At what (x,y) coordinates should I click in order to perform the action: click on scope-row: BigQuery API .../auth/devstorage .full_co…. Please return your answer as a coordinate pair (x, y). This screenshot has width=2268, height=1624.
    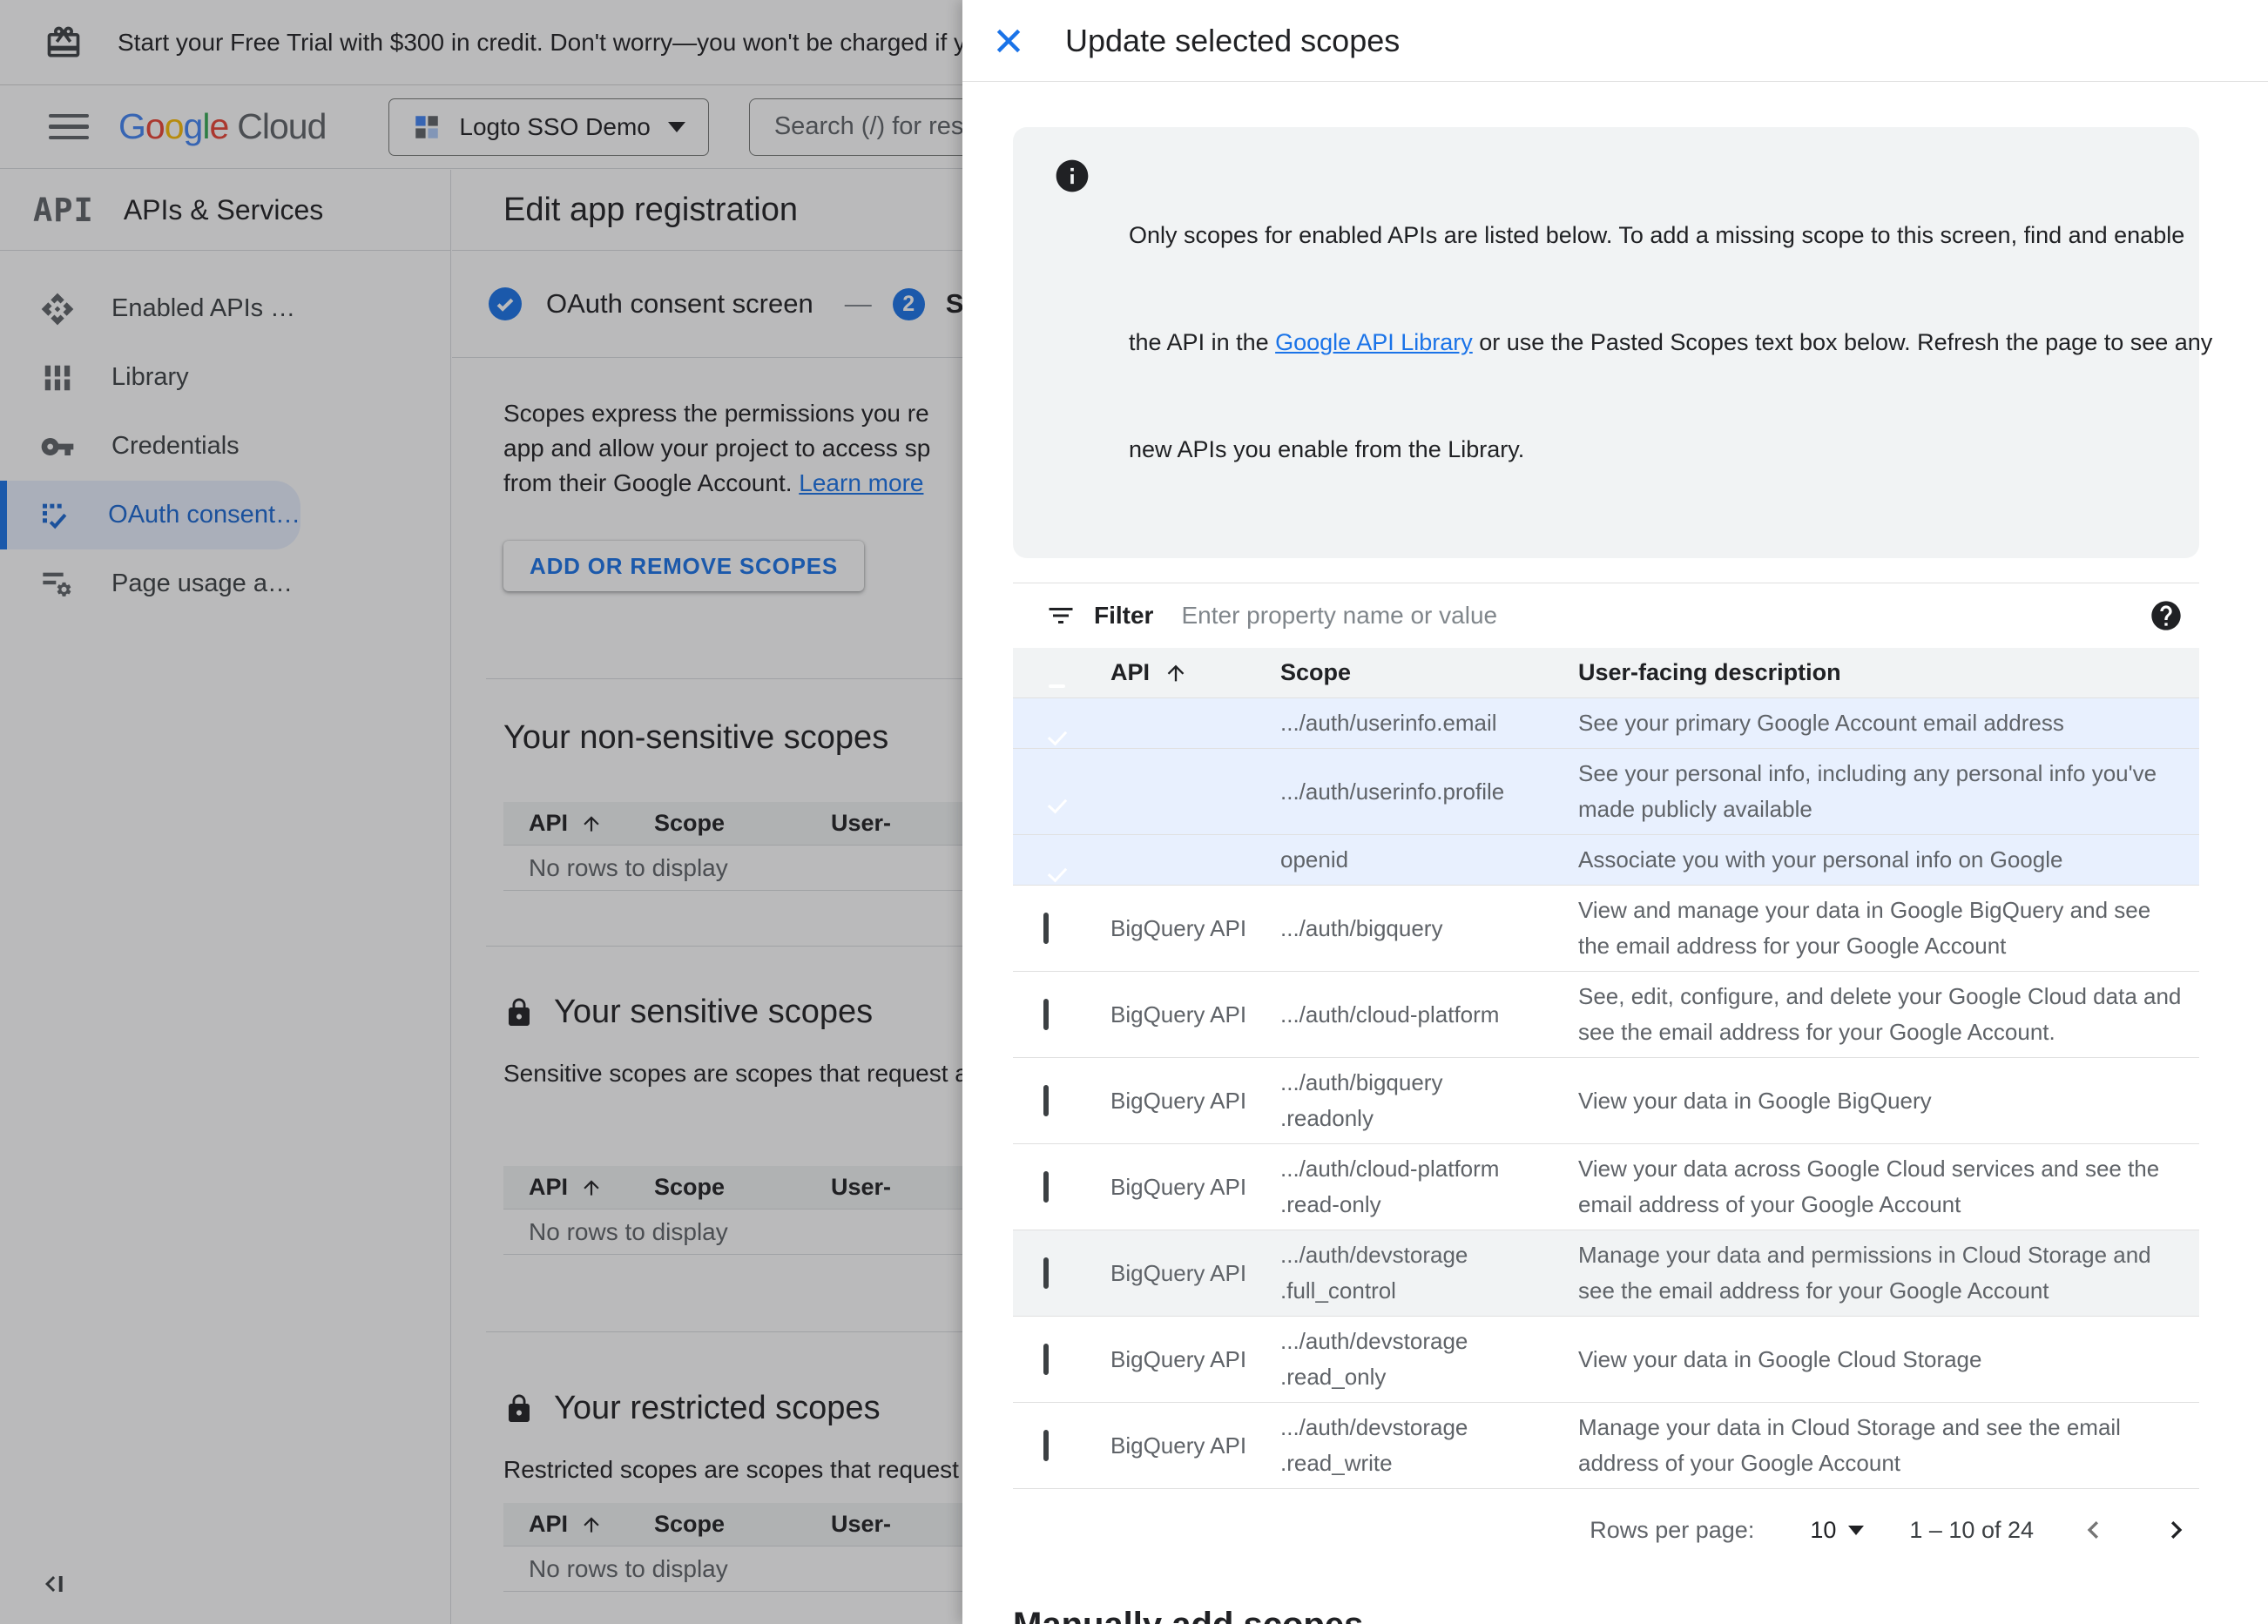
    Looking at the image, I should click on (1606, 1273).